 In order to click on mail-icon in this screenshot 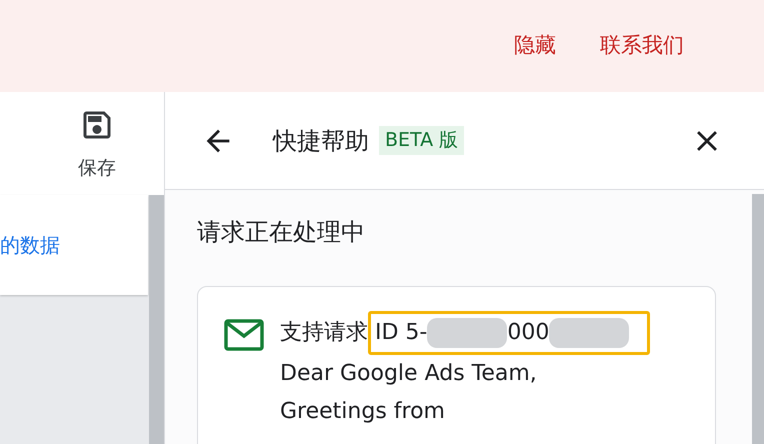, I will do `click(244, 335)`.